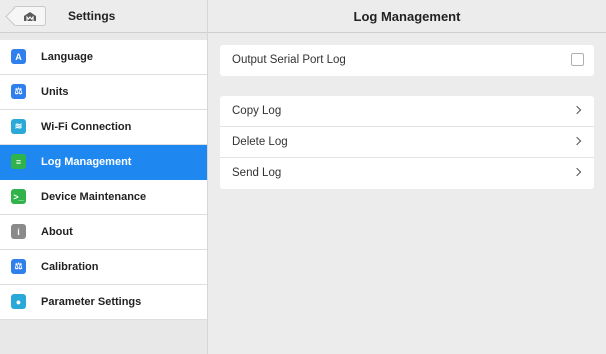  What do you see at coordinates (86, 162) in the screenshot?
I see `sidebar-item-label: Log Management` at bounding box center [86, 162].